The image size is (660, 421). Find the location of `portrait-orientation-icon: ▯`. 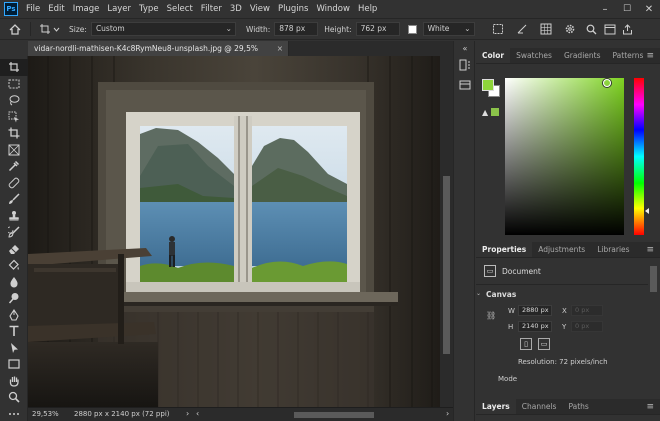

portrait-orientation-icon: ▯ is located at coordinates (526, 344).